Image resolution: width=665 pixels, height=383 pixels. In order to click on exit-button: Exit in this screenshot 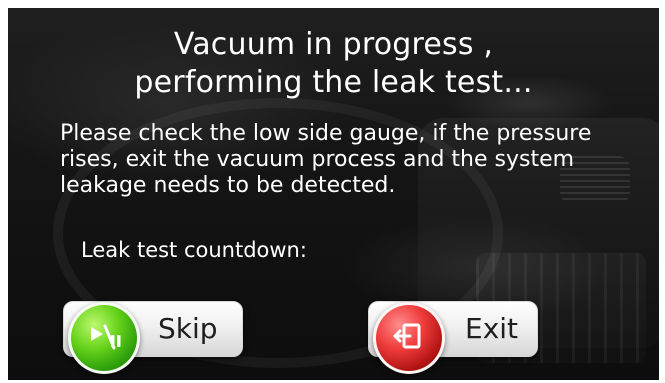, I will do `click(453, 337)`.